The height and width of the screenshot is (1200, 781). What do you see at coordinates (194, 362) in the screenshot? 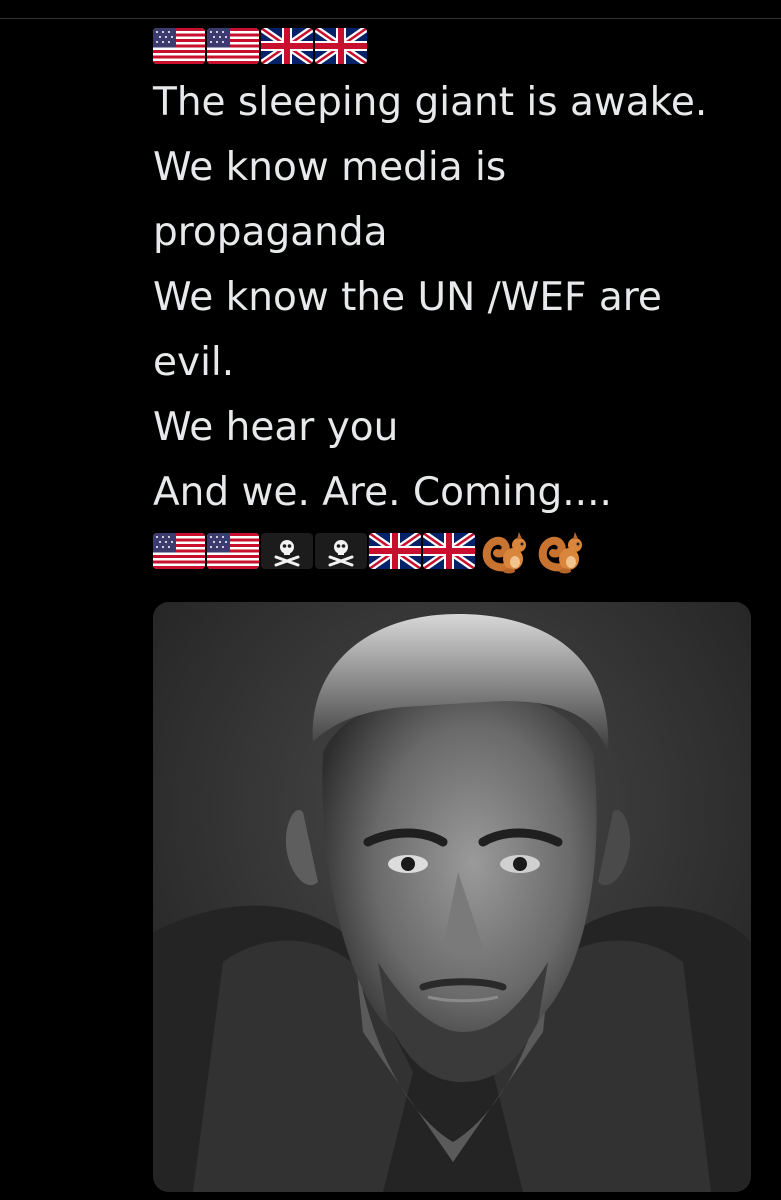
I see `tweet-line: evil.` at bounding box center [194, 362].